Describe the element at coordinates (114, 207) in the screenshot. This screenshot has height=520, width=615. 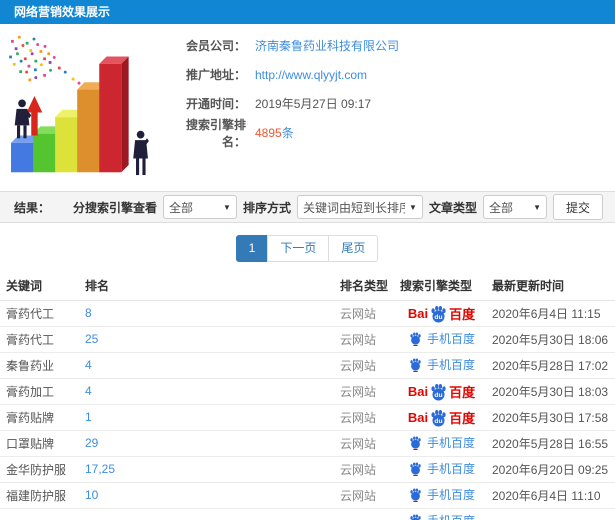
I see `engine-filter-label: 分搜索引擎查看` at that location.